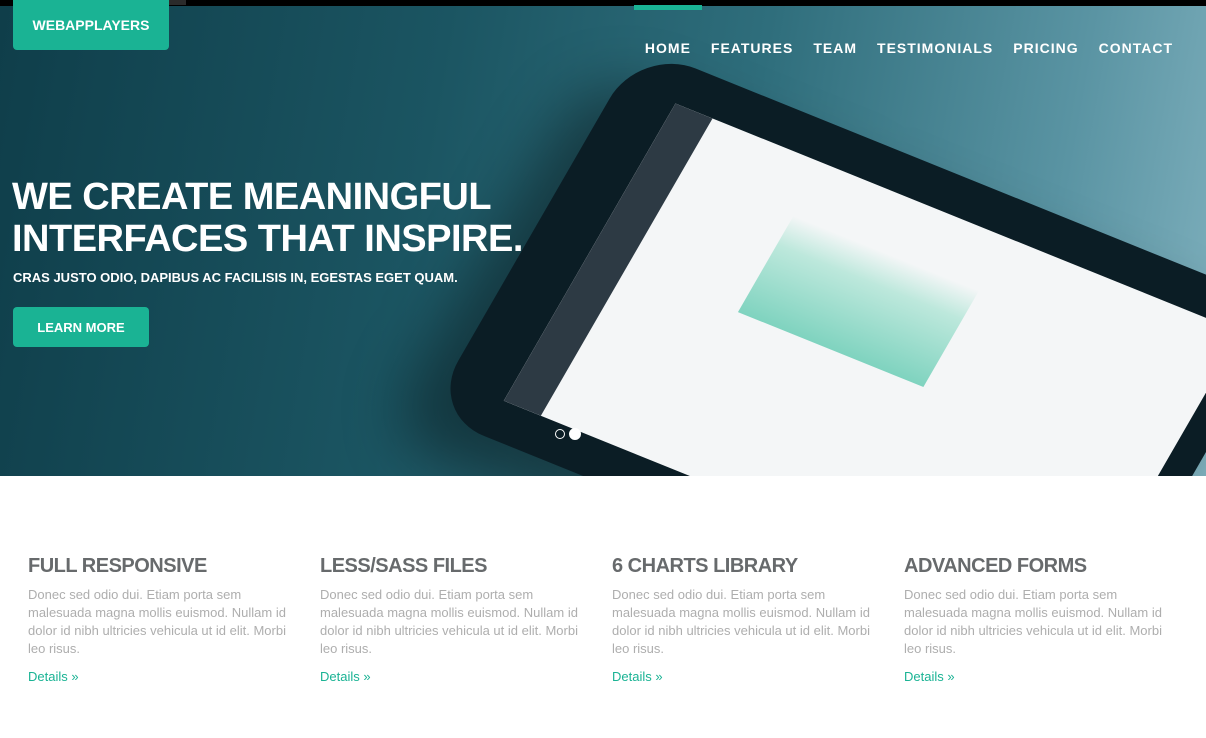  I want to click on carousel-dot-active, so click(575, 434).